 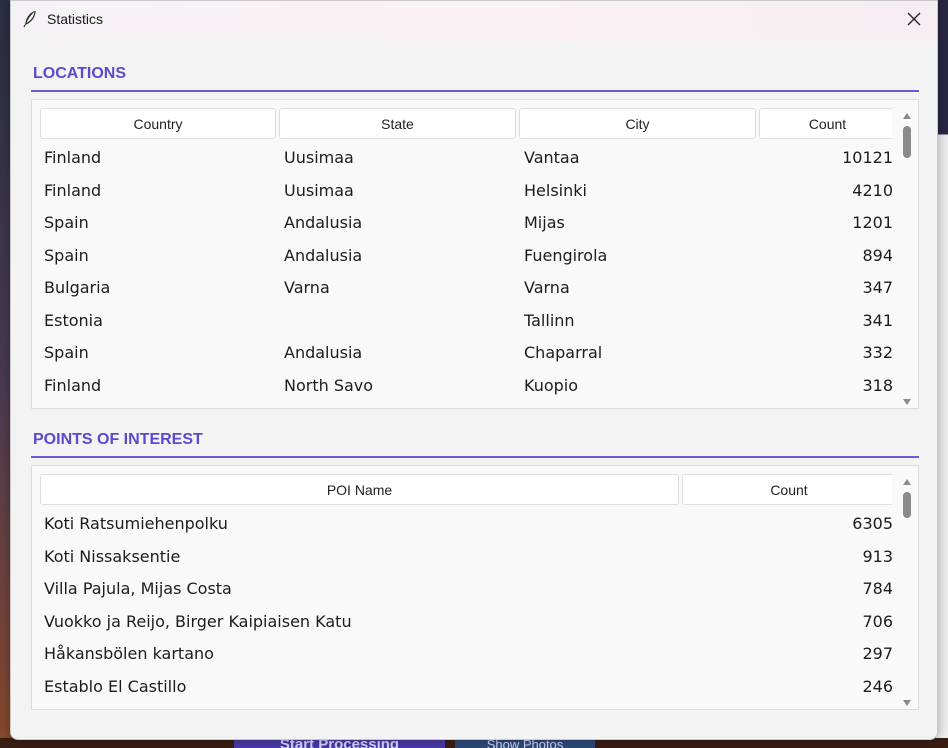 I want to click on table-row: Finland Uusimaa Vantaa 10121, so click(x=466, y=158).